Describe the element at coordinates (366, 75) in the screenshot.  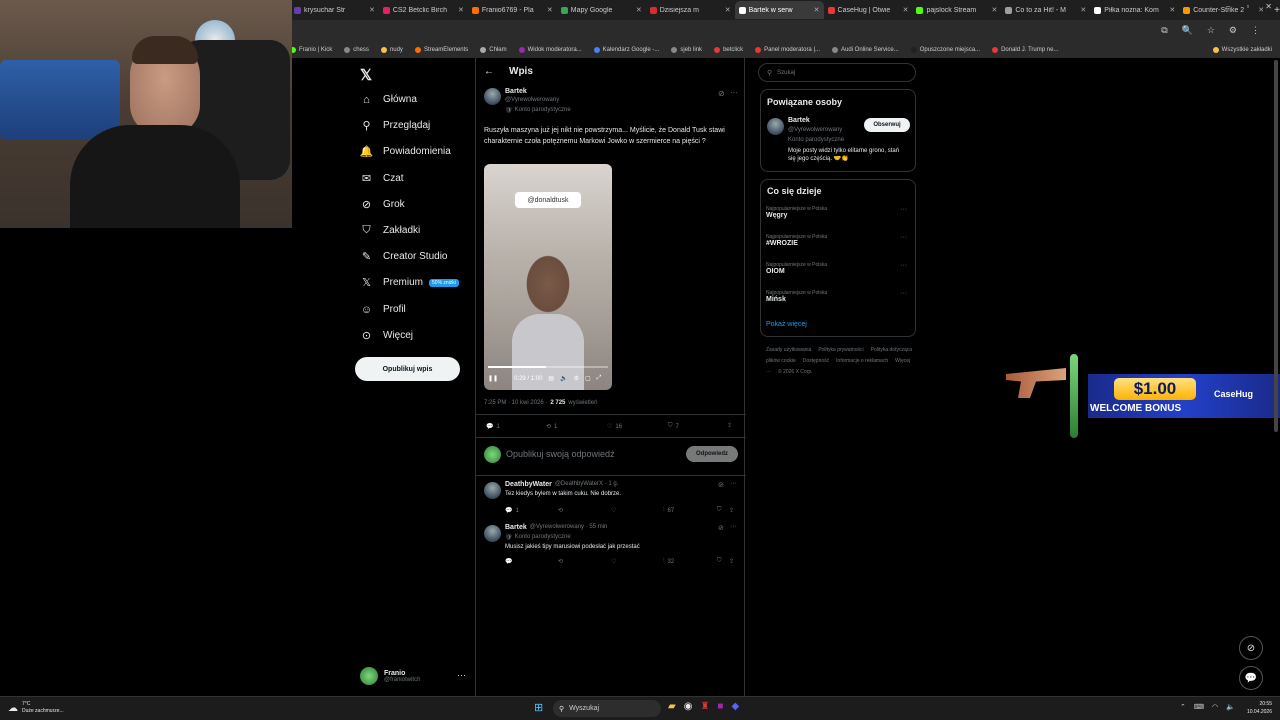
I see `x-logo-icon: 𝕏` at that location.